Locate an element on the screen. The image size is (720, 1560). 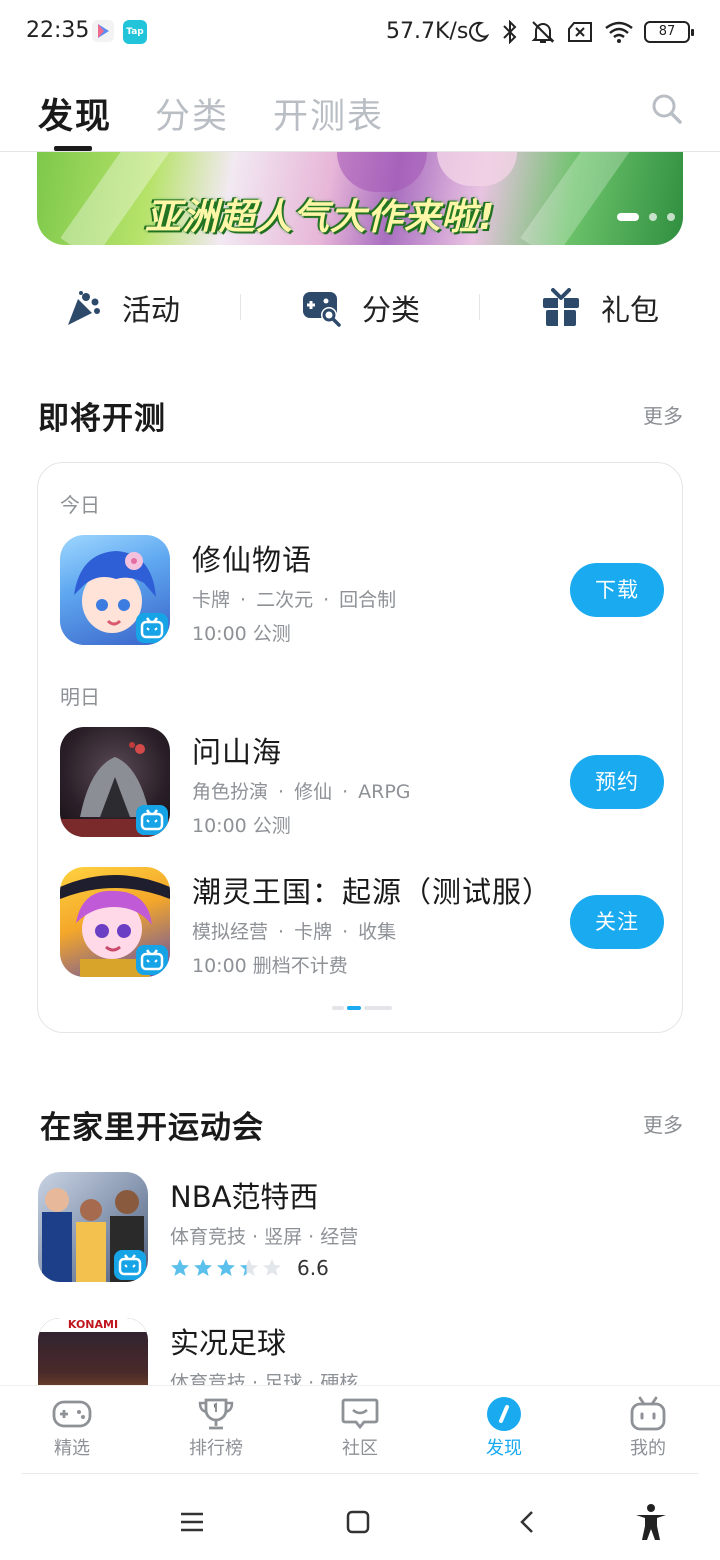
game-name: NBA范特西 is located at coordinates (244, 1197).